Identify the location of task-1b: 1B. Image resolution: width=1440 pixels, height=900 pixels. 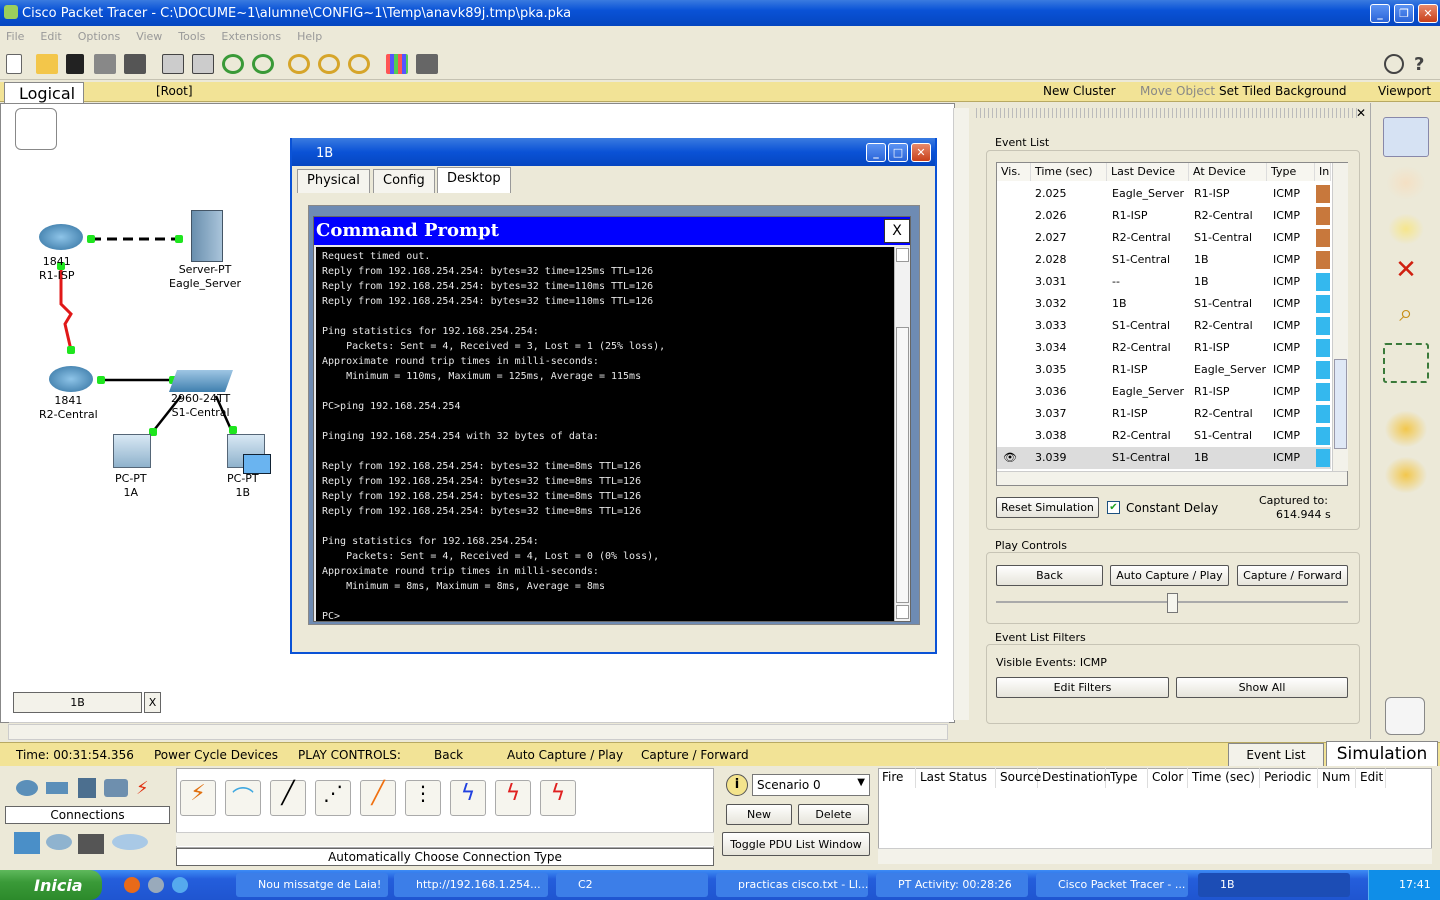
(1274, 885).